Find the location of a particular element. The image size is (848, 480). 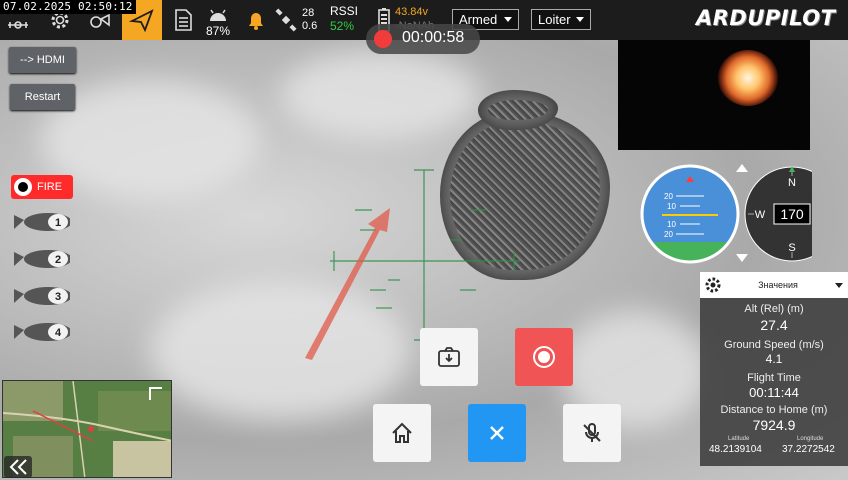

recording-indicator: 00:00:58 is located at coordinates (423, 39).